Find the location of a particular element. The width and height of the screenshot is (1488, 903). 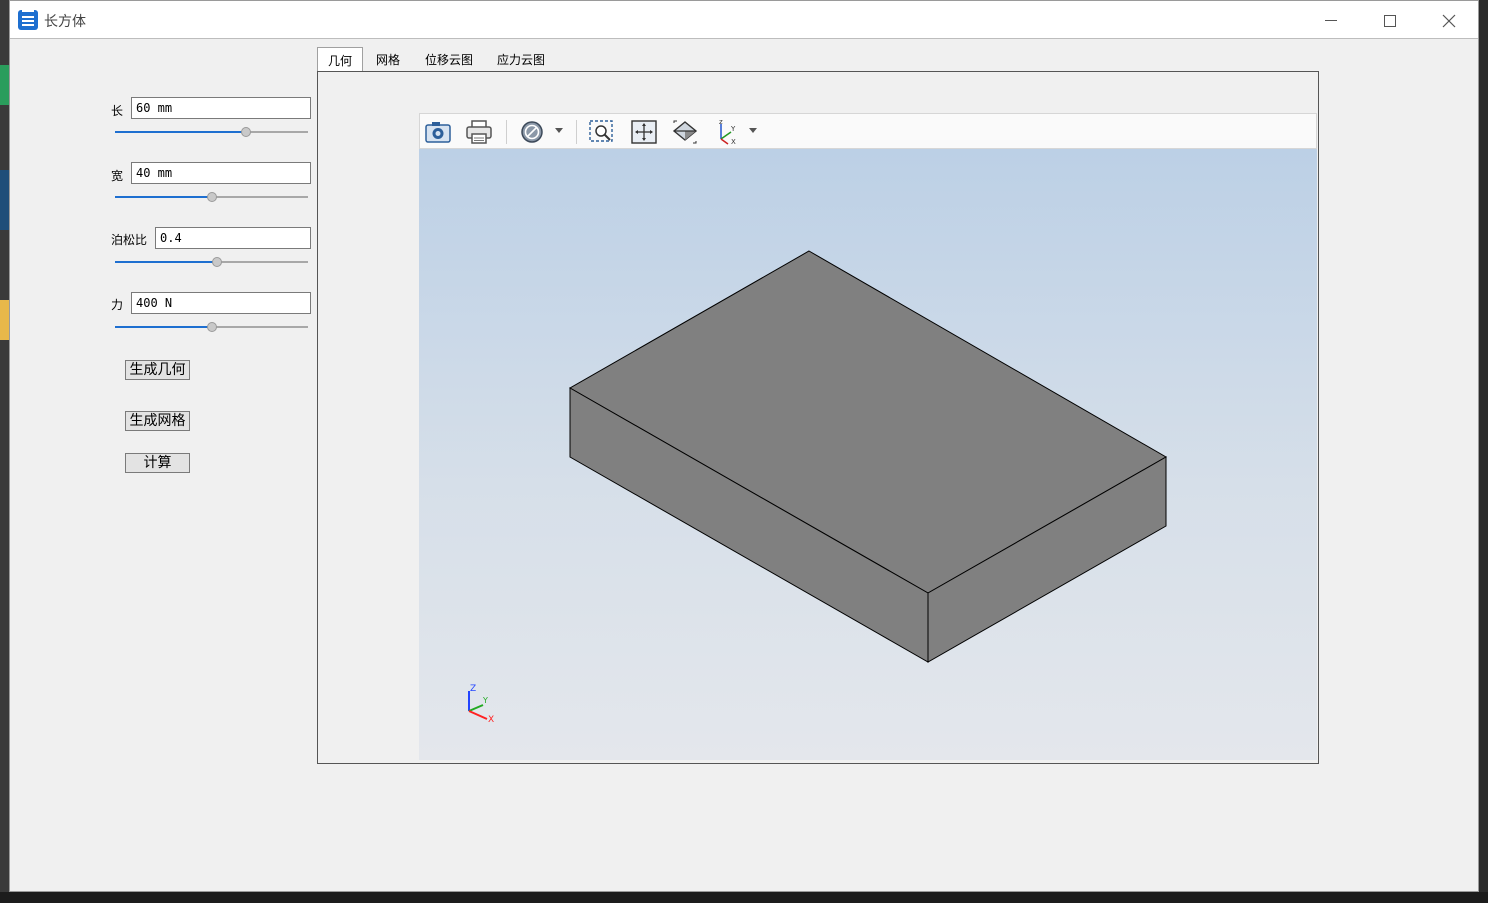

force-slider is located at coordinates (211, 327).